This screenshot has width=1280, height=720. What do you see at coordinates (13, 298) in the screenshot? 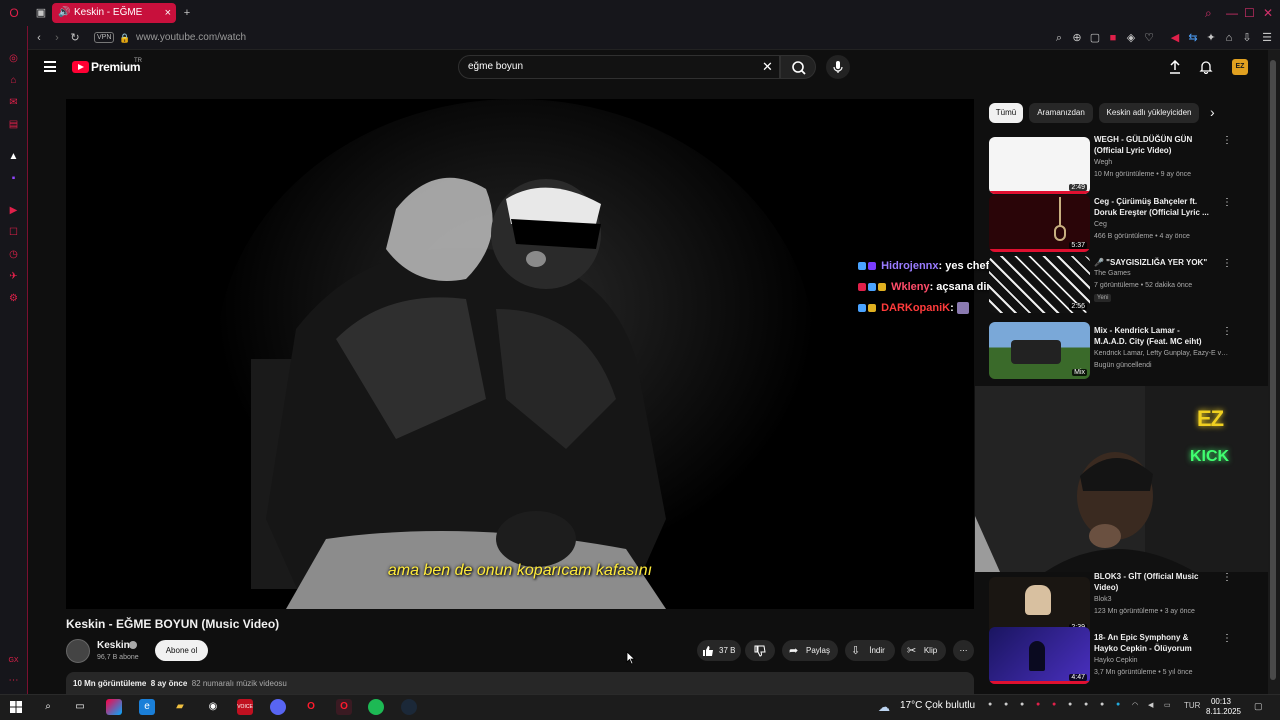
I see `settings-icon: ⚙` at bounding box center [13, 298].